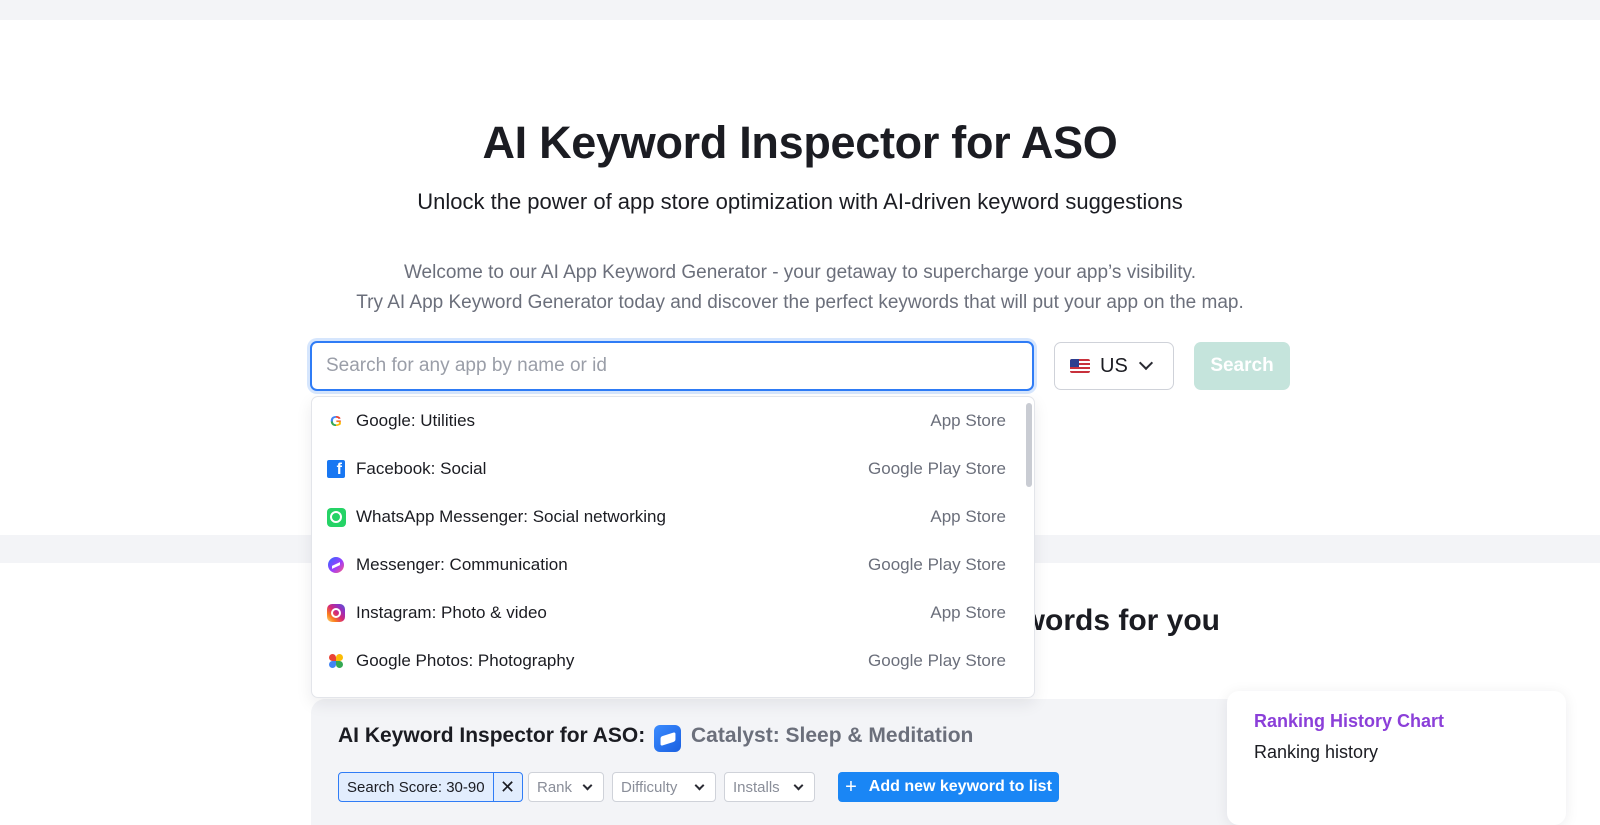  I want to click on difficulty-select: Difficulty, so click(664, 787).